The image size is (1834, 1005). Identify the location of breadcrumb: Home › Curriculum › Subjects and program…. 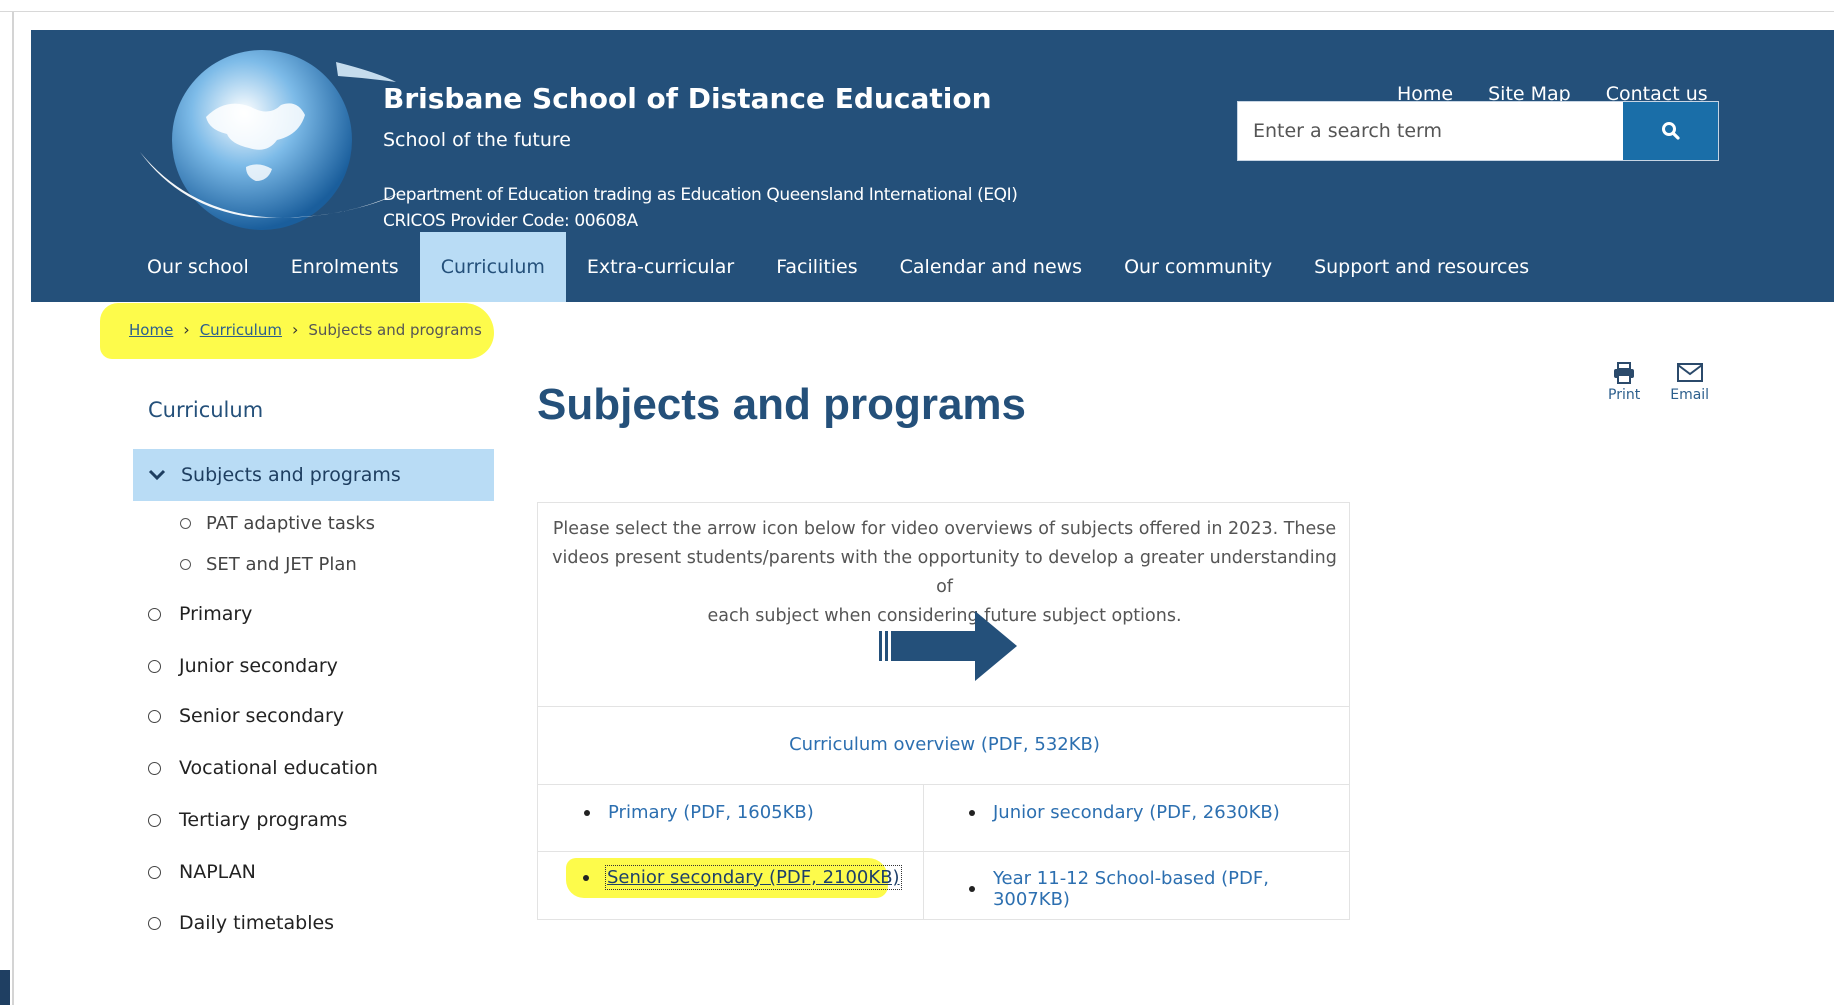
(305, 329).